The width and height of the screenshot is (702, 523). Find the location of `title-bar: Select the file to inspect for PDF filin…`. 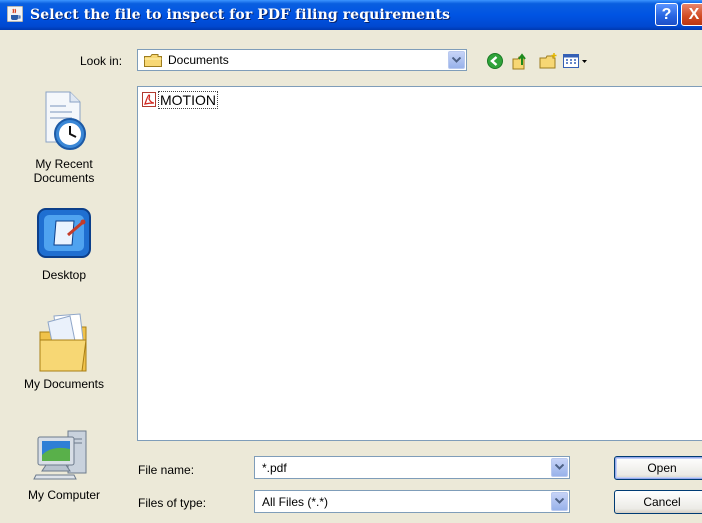

title-bar: Select the file to inspect for PDF filin… is located at coordinates (351, 15).